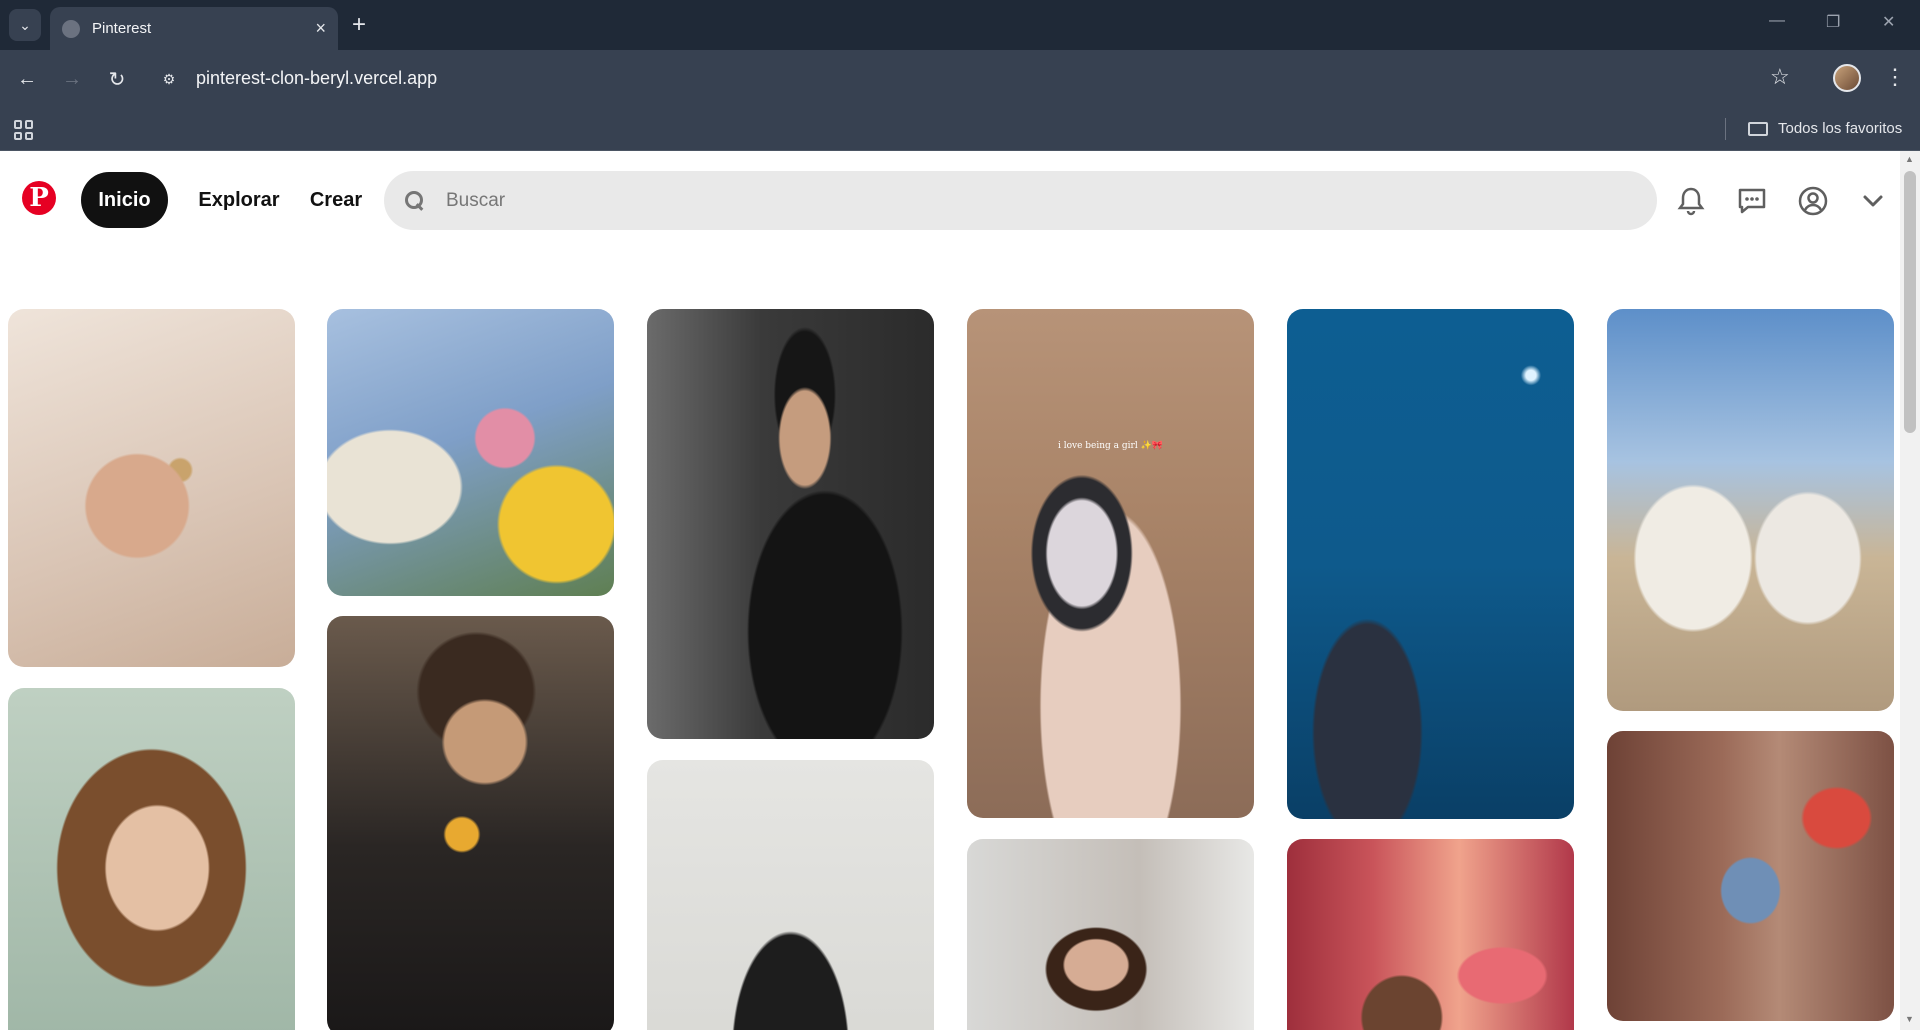 Image resolution: width=1920 pixels, height=1030 pixels. Describe the element at coordinates (124, 200) in the screenshot. I see `nav-home-button: Inicio` at that location.